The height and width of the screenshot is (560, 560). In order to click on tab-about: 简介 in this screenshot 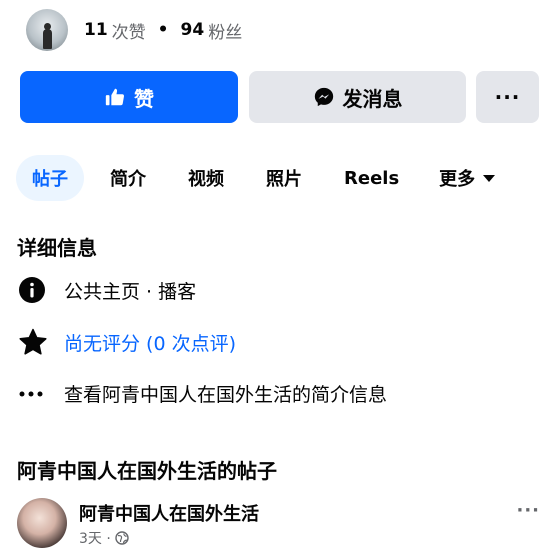, I will do `click(128, 178)`.